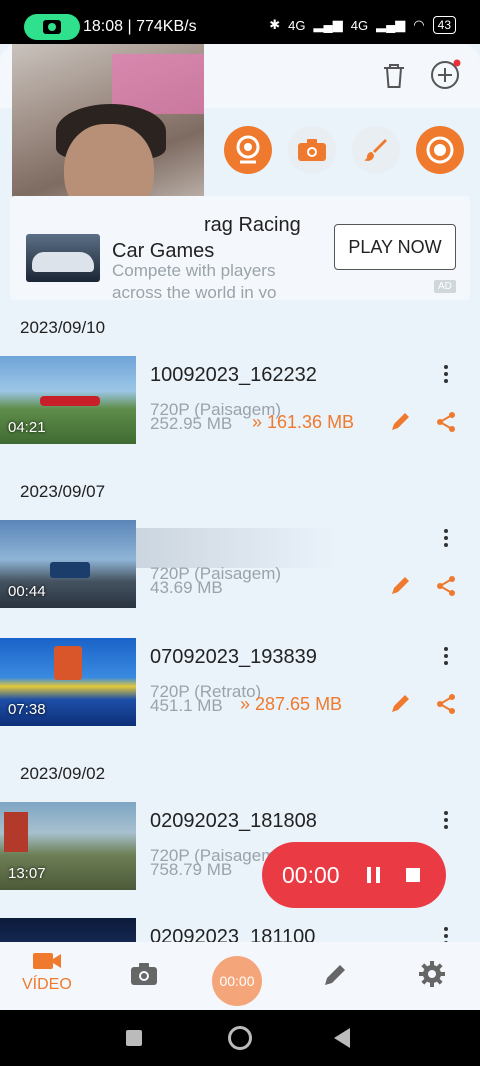 This screenshot has width=480, height=1066. What do you see at coordinates (47, 984) in the screenshot?
I see `nav-video-label: VÍDEO` at bounding box center [47, 984].